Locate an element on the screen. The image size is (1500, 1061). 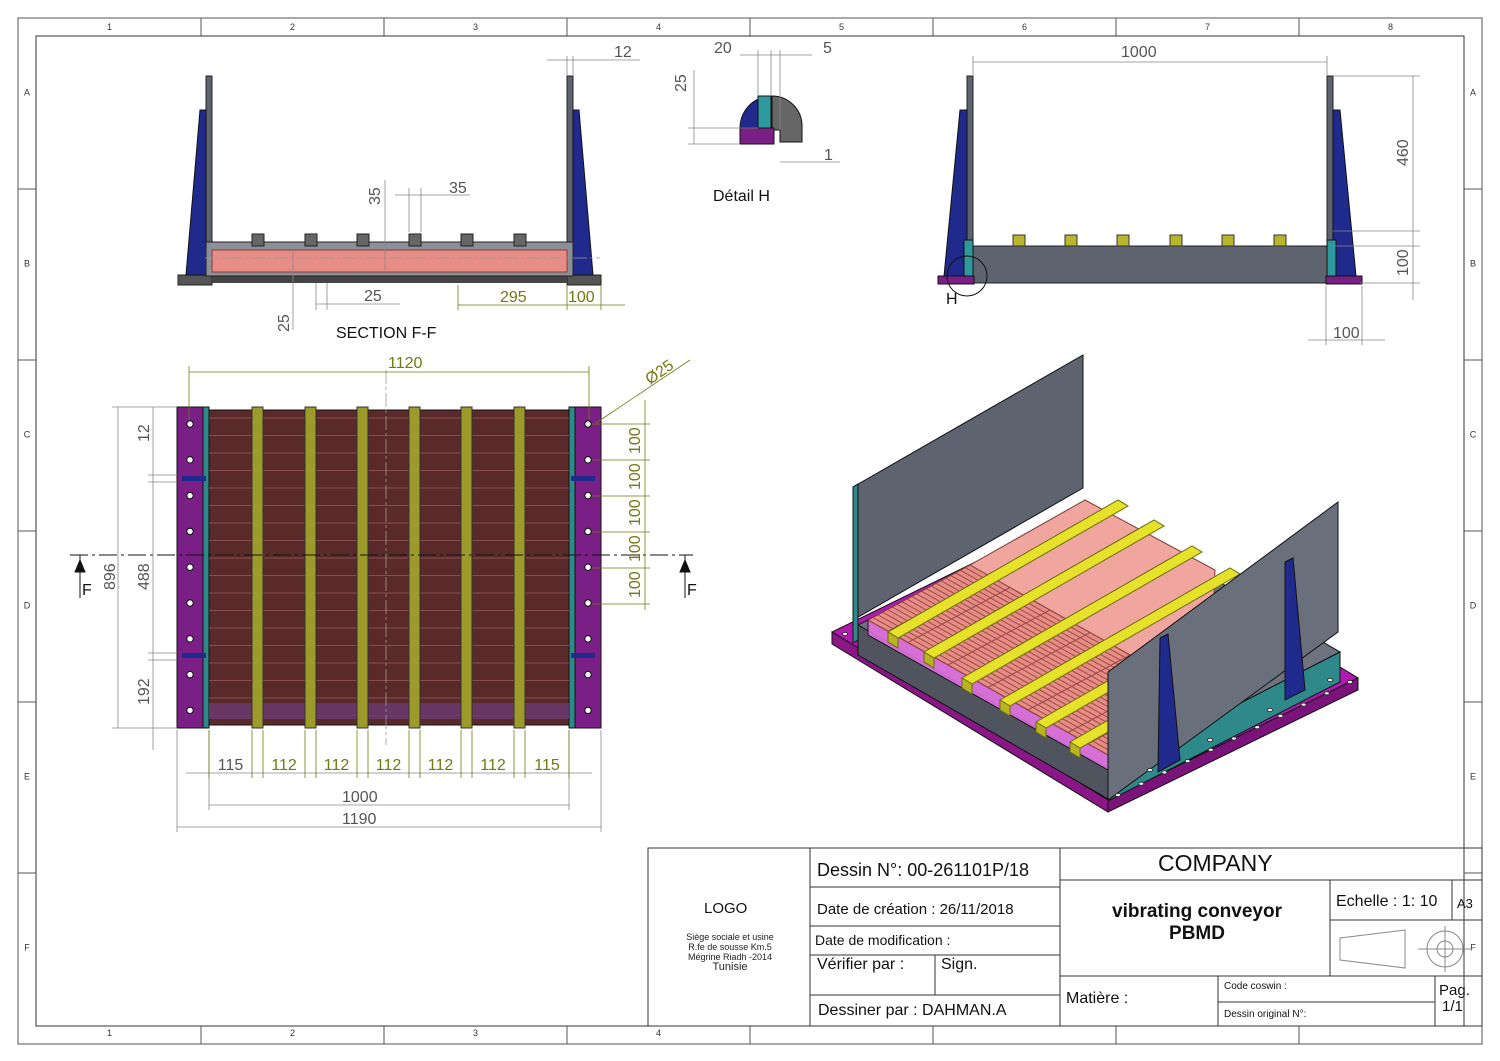
section-marker-right: F is located at coordinates (692, 590).